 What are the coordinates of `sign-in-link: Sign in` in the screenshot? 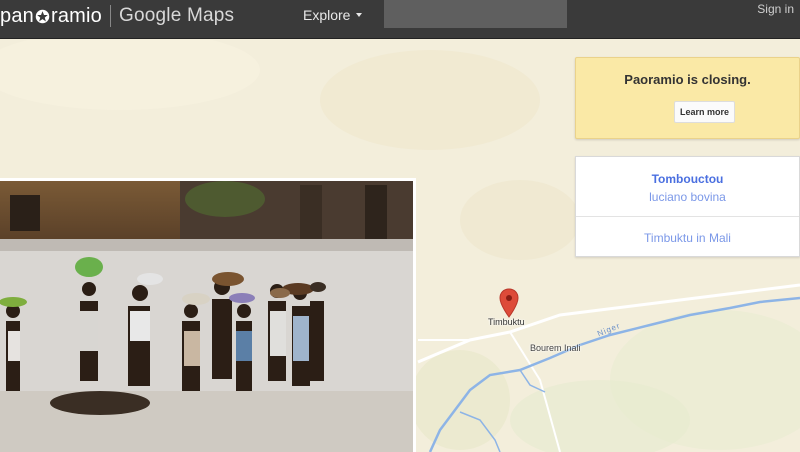 It's located at (775, 9).